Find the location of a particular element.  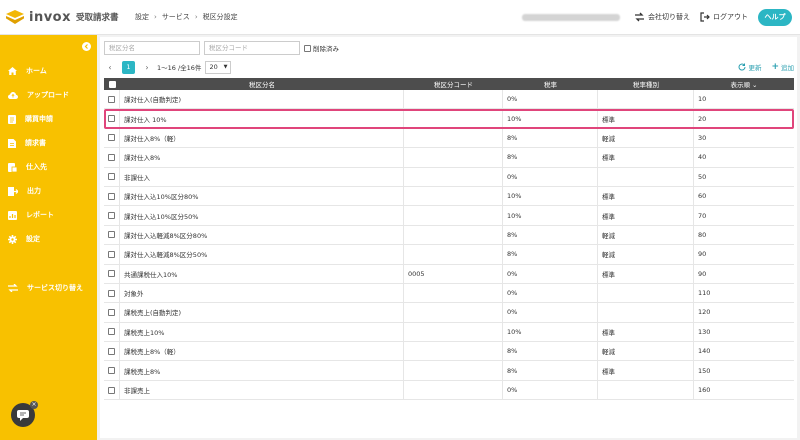

company-switch-button: 会社切り替え is located at coordinates (662, 17).